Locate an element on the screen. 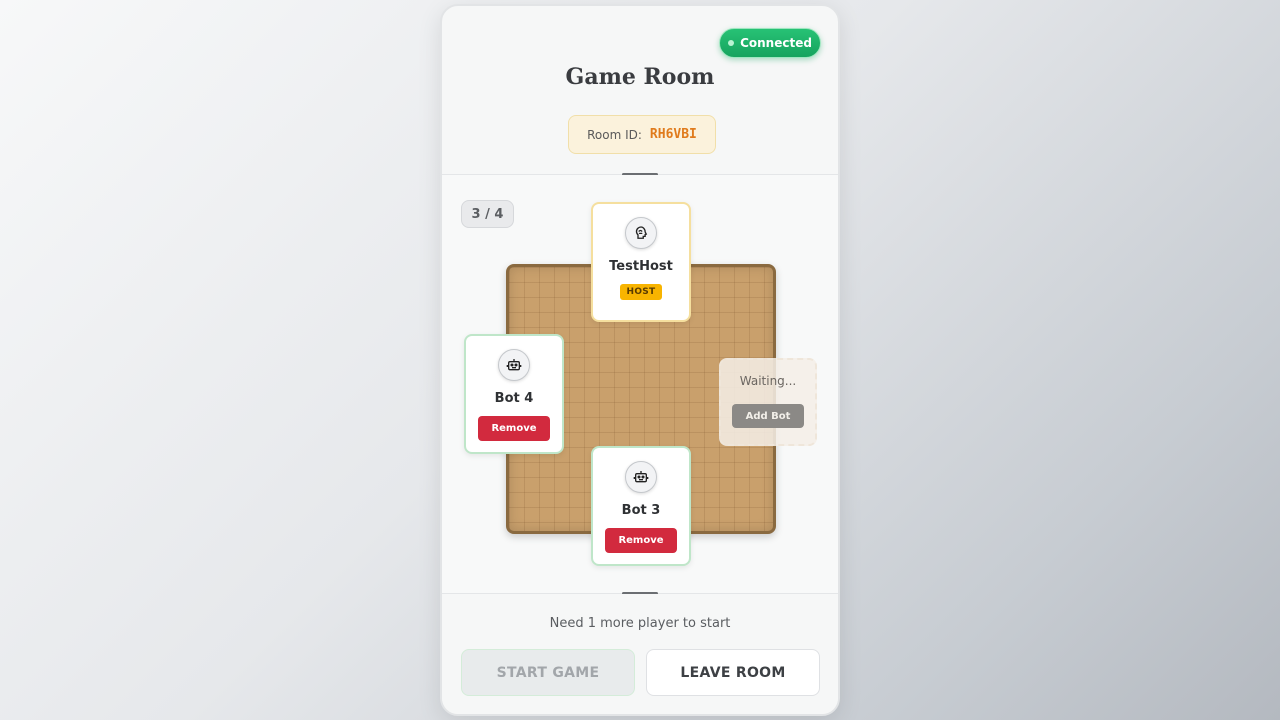 The height and width of the screenshot is (720, 1280). page-title: Game Room is located at coordinates (640, 77).